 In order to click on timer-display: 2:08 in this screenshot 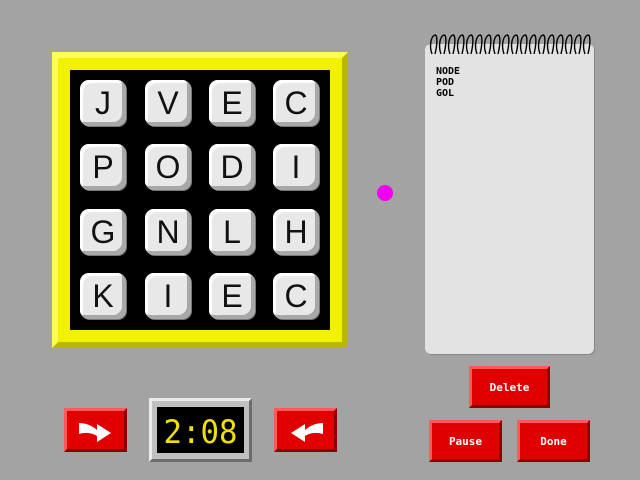, I will do `click(200, 430)`.